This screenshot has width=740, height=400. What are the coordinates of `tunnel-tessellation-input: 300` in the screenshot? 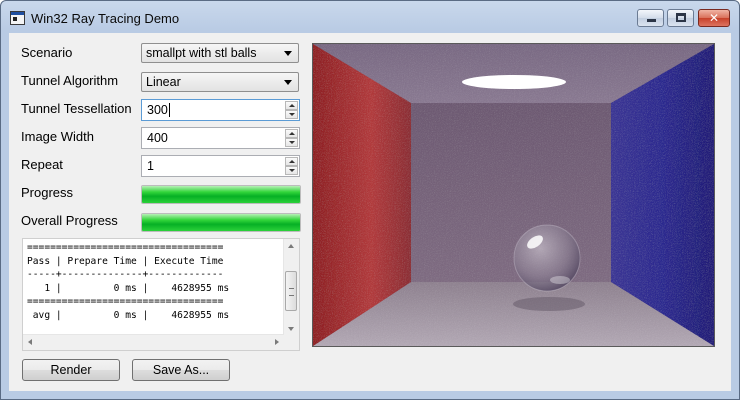 It's located at (220, 110).